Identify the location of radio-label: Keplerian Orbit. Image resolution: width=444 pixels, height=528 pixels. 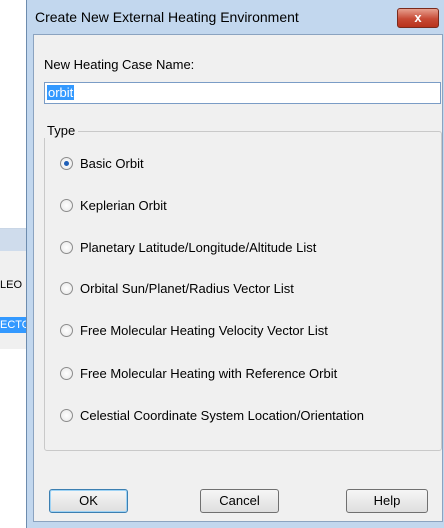
(123, 205).